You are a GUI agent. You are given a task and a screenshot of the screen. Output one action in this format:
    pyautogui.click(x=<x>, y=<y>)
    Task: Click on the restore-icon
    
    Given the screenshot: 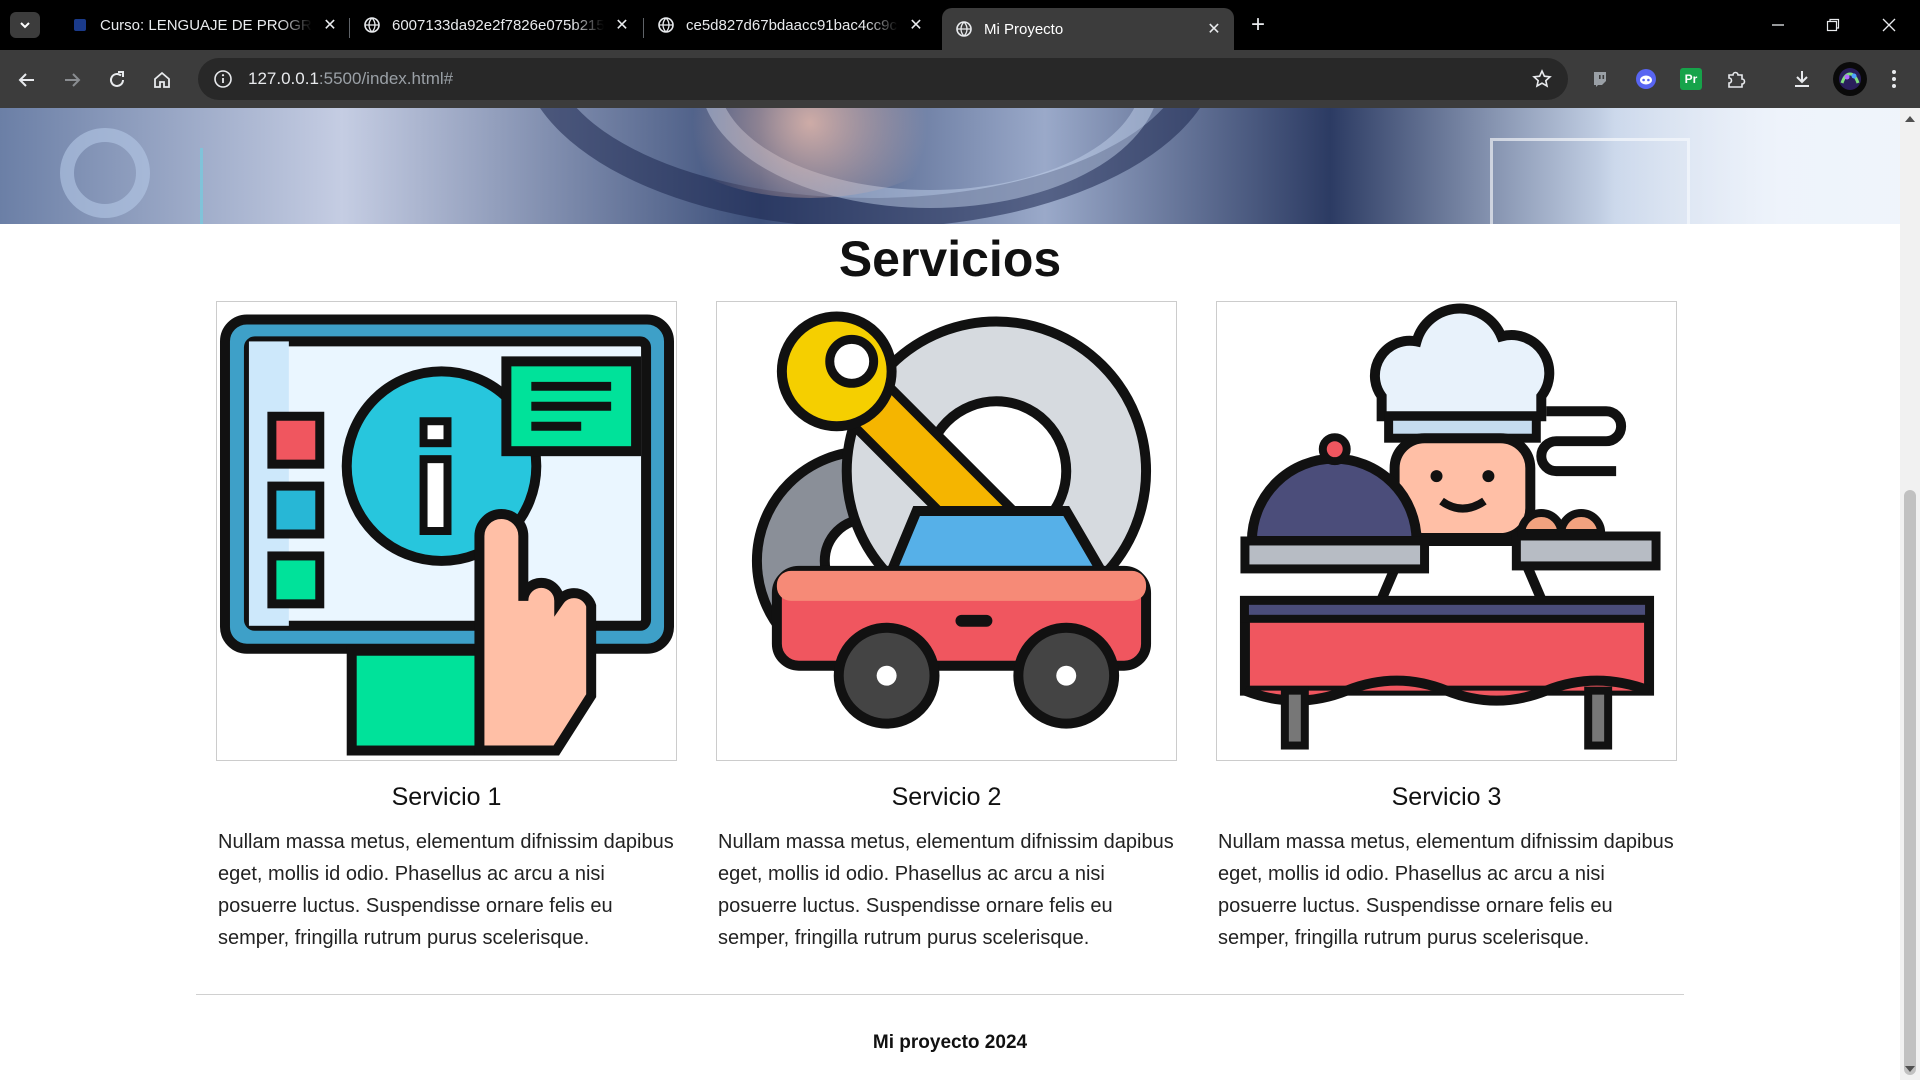 What is the action you would take?
    pyautogui.click(x=1833, y=25)
    